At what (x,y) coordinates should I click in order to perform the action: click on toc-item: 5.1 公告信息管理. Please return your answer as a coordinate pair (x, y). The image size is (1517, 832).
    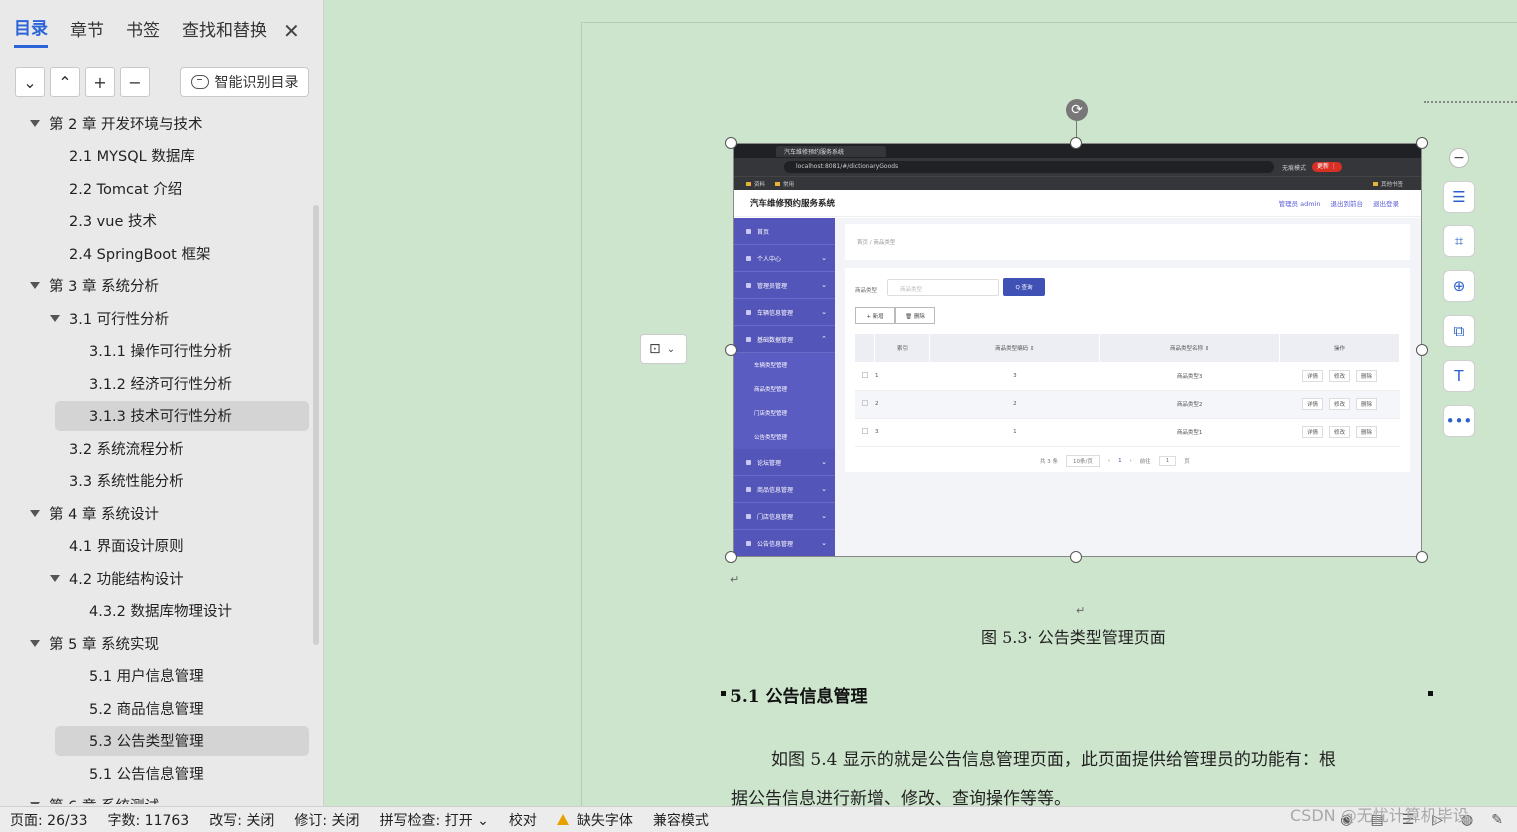
    Looking at the image, I should click on (146, 773).